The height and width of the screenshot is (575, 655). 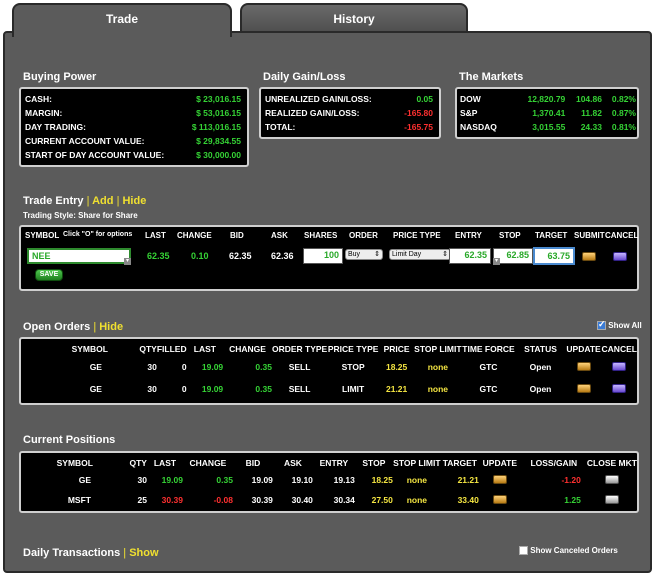 What do you see at coordinates (247, 349) in the screenshot?
I see `col-change: CHANGE` at bounding box center [247, 349].